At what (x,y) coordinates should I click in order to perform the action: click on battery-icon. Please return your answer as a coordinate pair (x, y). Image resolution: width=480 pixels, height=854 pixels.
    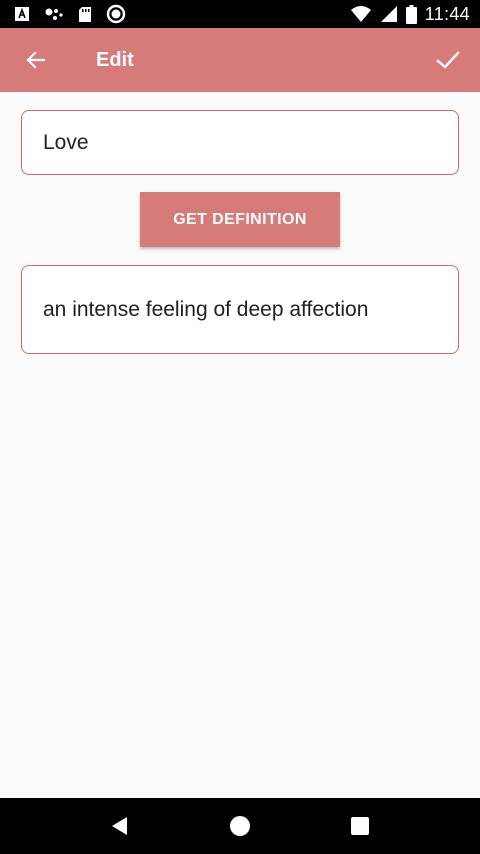
    Looking at the image, I should click on (411, 14).